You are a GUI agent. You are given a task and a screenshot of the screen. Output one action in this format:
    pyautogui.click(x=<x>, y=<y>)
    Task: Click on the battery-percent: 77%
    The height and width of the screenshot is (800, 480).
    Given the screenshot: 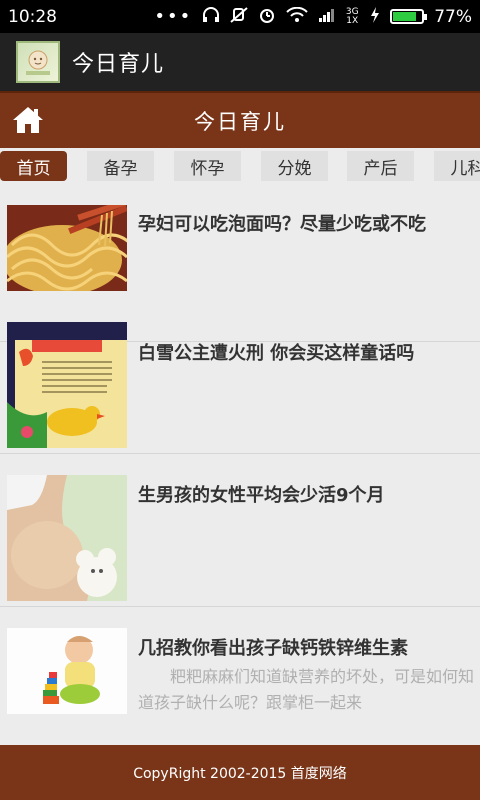 What is the action you would take?
    pyautogui.click(x=453, y=16)
    